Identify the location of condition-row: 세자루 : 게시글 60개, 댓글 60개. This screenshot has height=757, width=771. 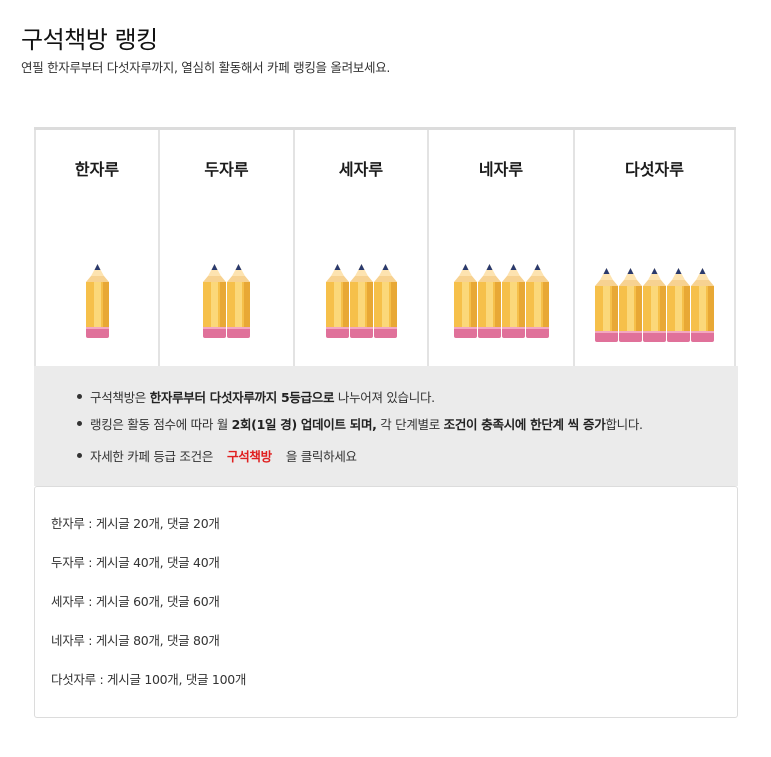
(135, 601).